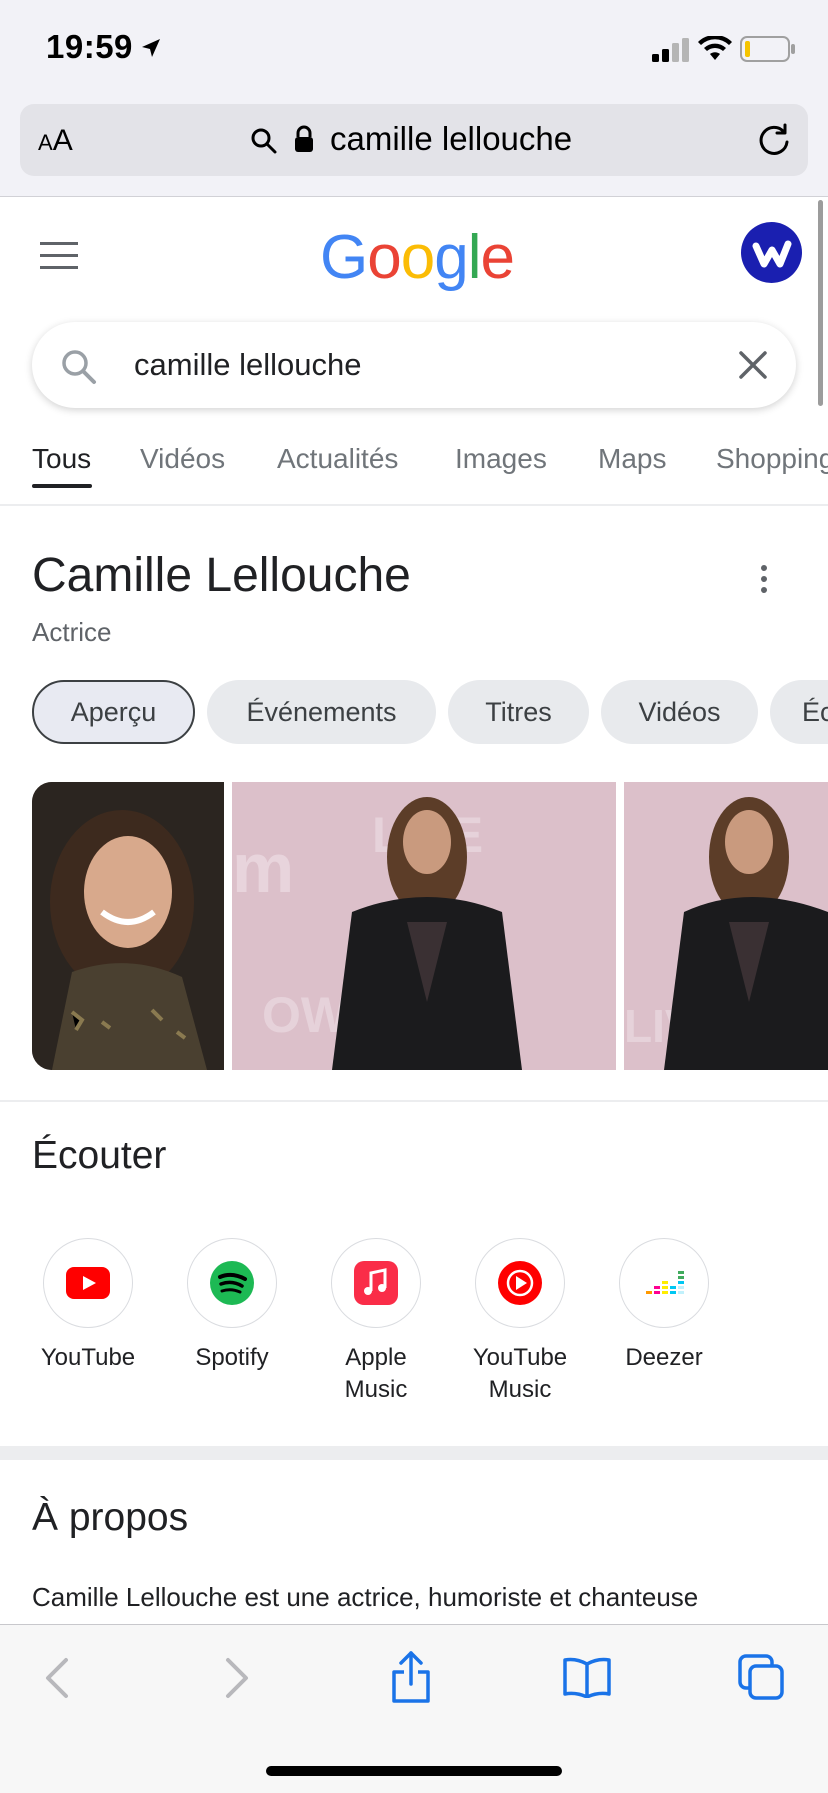 The height and width of the screenshot is (1793, 828). I want to click on service-youtube-music: YouTube Music, so click(520, 1322).